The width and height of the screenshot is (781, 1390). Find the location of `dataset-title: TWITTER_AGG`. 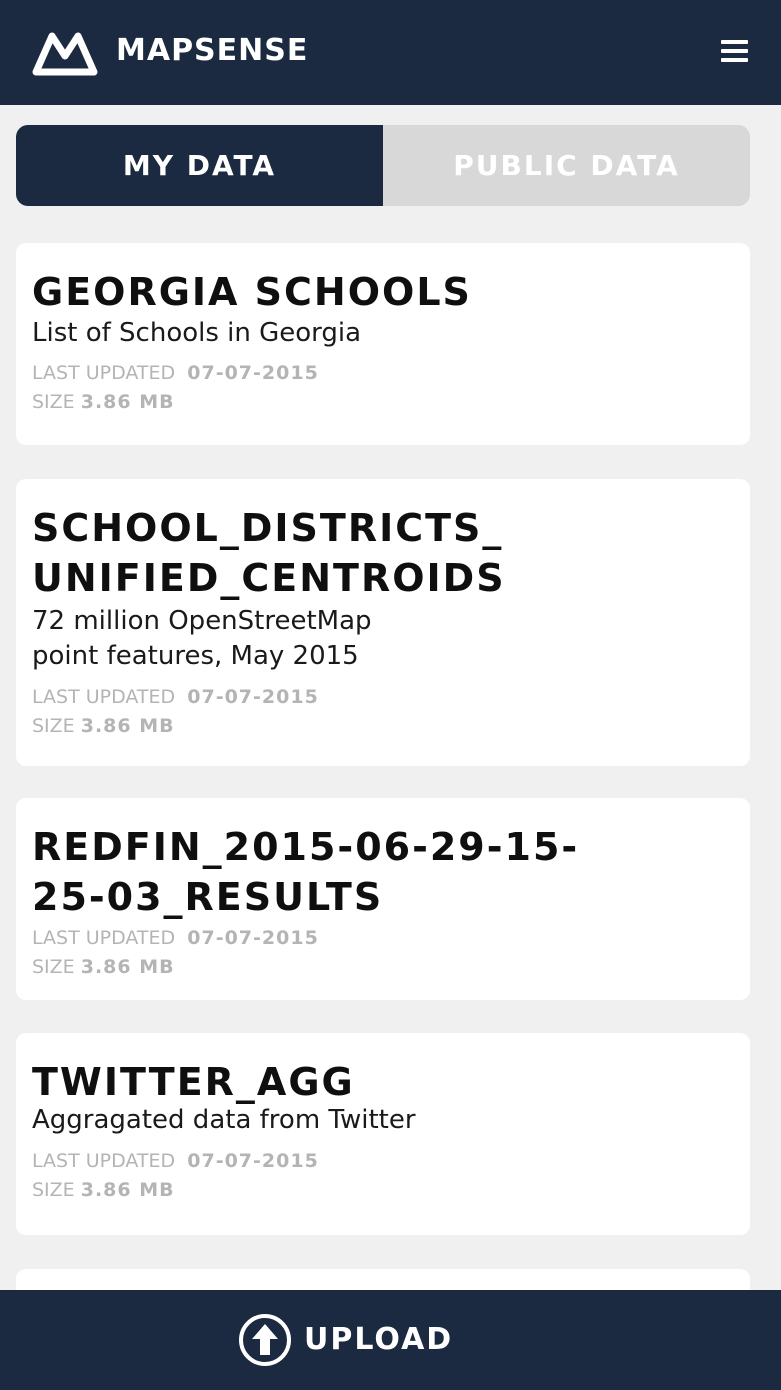

dataset-title: TWITTER_AGG is located at coordinates (193, 1082).